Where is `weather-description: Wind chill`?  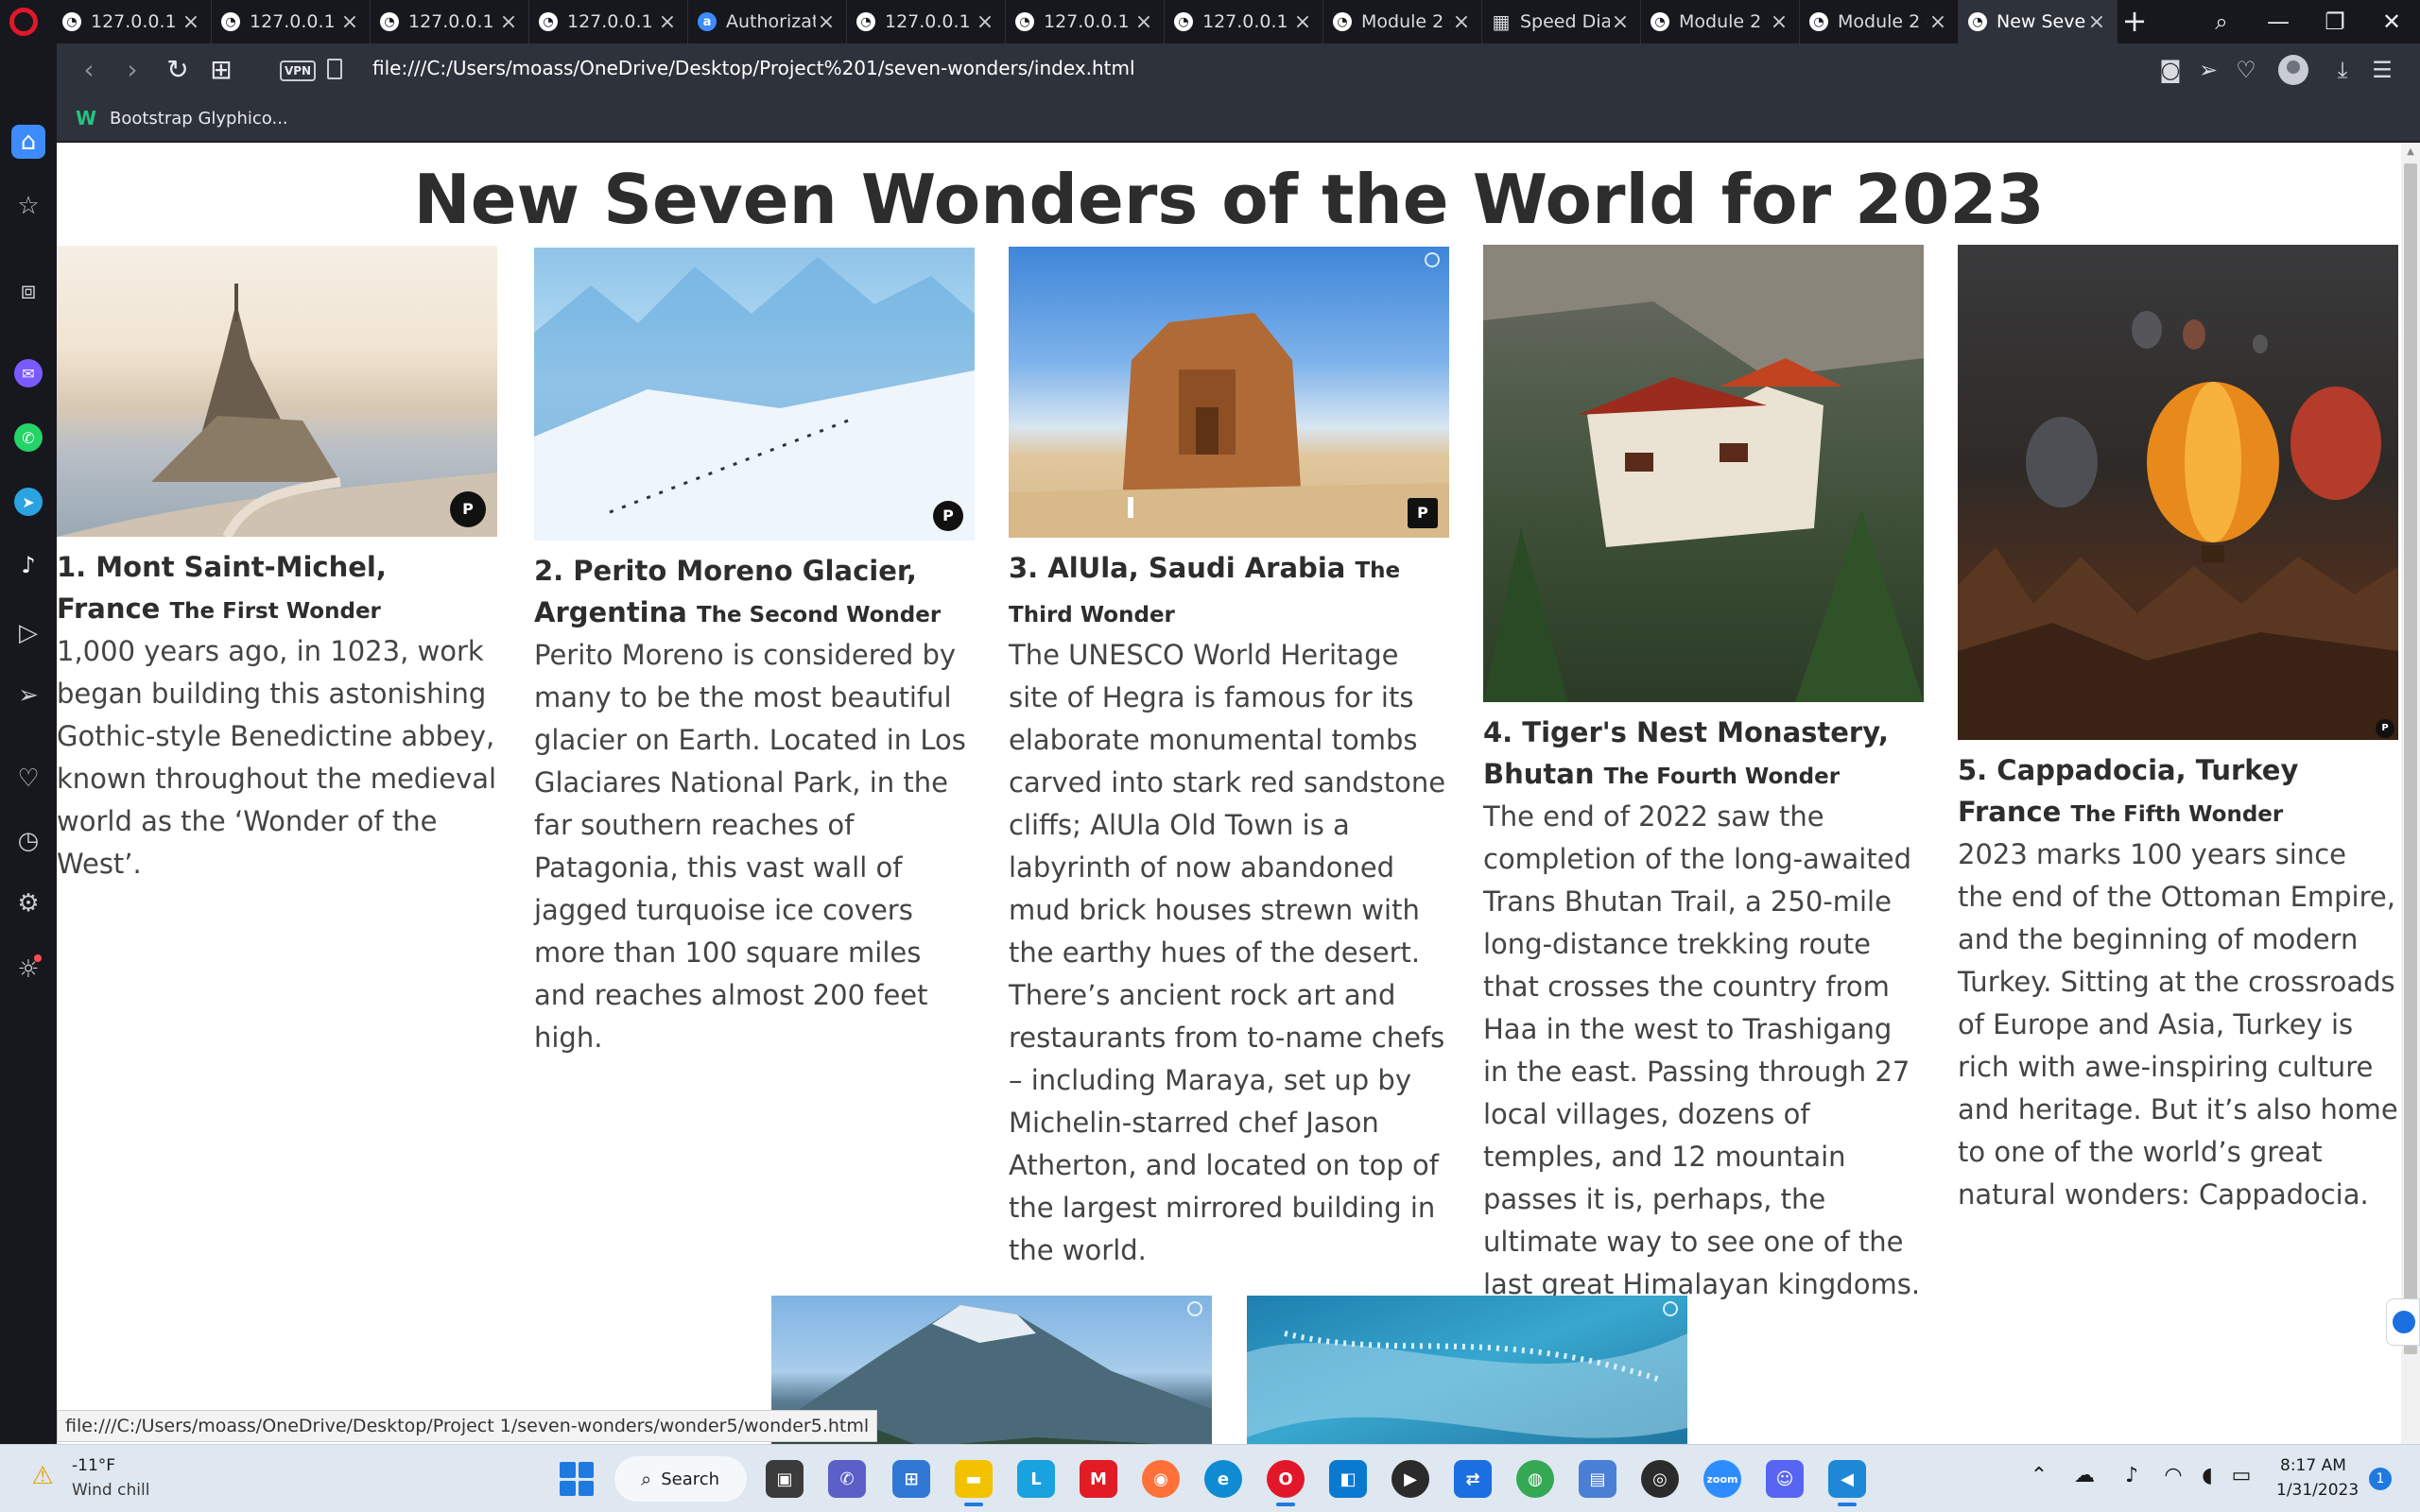
weather-description: Wind chill is located at coordinates (111, 1490).